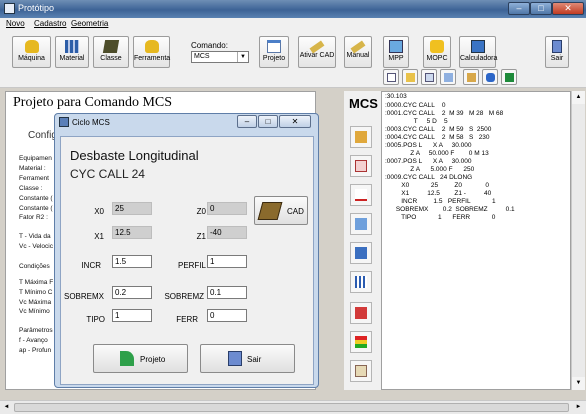 This screenshot has width=586, height=414. I want to click on manual-button: Manual, so click(358, 52).